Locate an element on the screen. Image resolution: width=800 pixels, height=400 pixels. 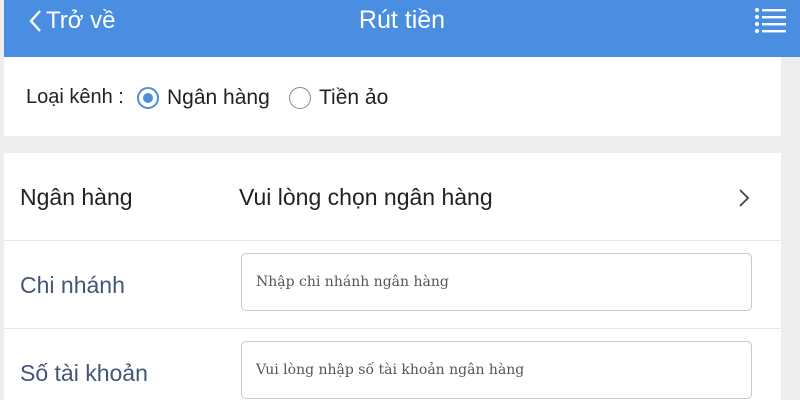
account-label: Số tài khoản is located at coordinates (84, 373).